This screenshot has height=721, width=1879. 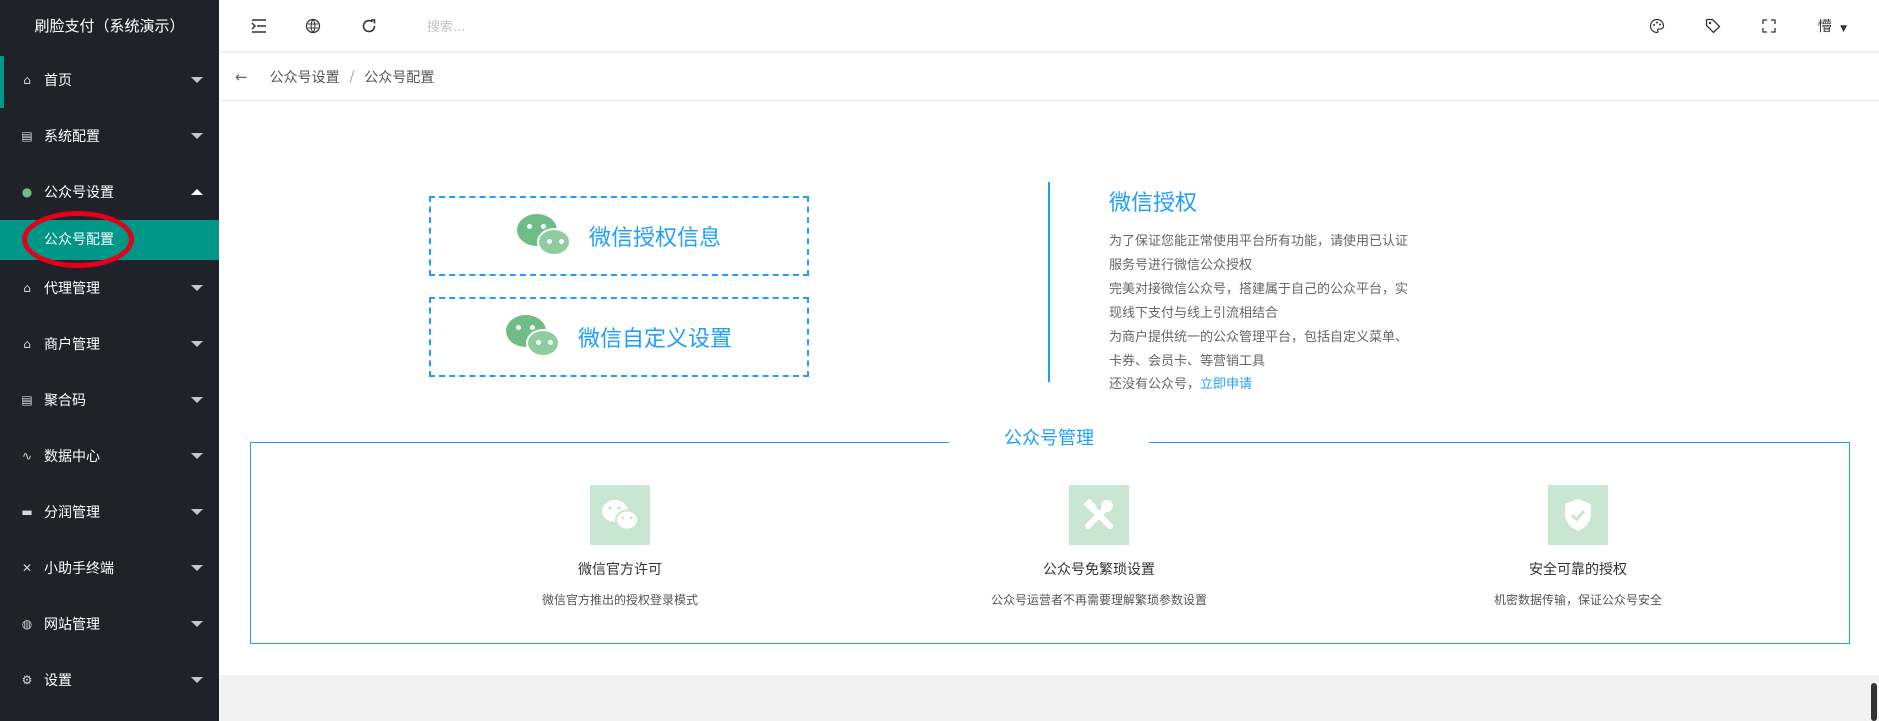 I want to click on username: 懵, so click(x=1824, y=27).